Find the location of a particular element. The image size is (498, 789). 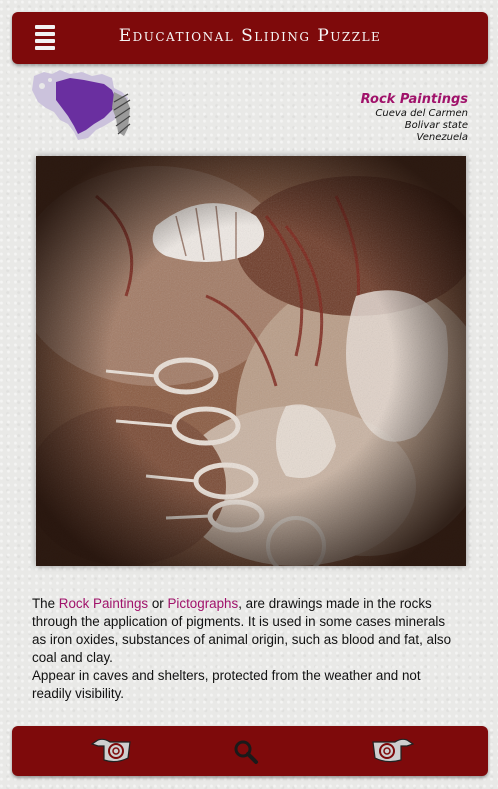

pointing-hand-right-icon is located at coordinates (392, 752).